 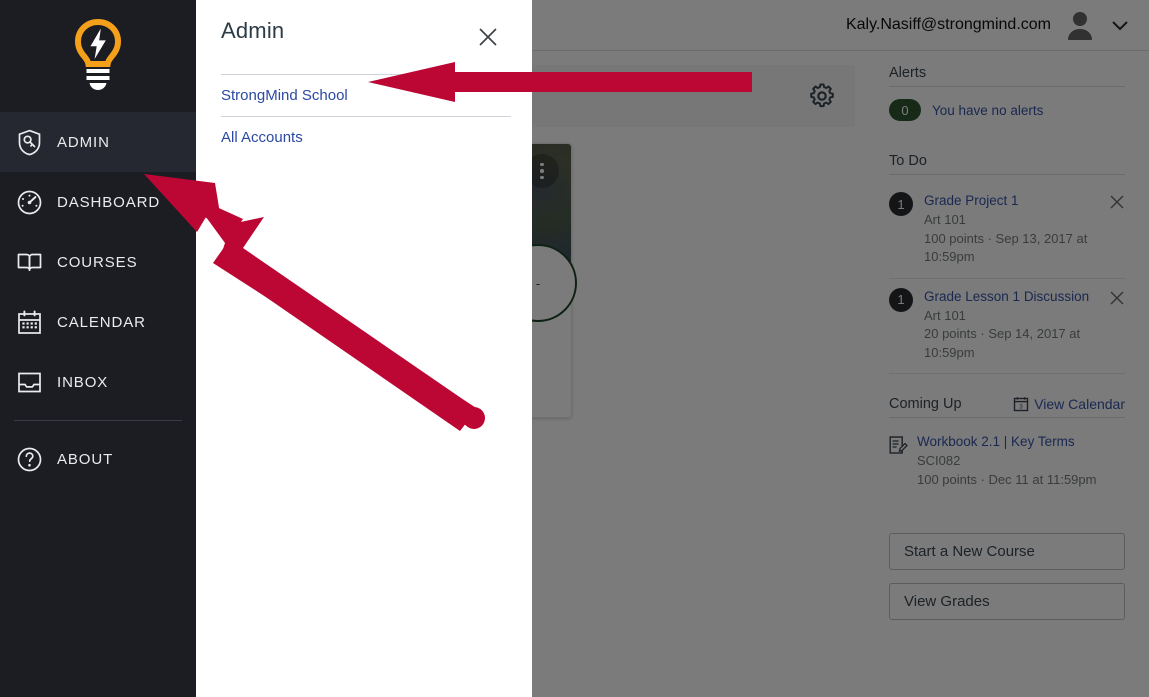 I want to click on sidebar-item-label: DASHBOARD, so click(x=109, y=202).